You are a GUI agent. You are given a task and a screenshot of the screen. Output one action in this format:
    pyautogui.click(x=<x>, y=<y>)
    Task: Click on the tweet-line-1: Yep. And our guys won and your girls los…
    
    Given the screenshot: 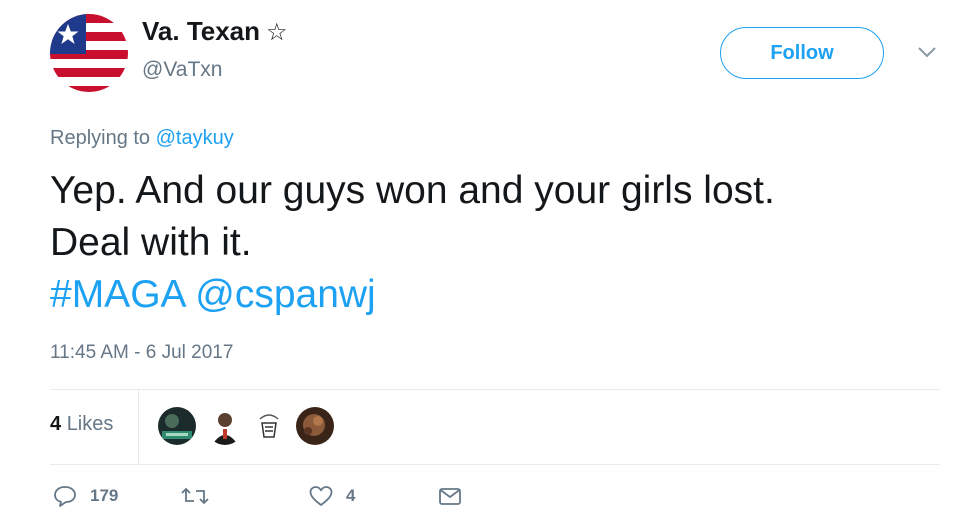 What is the action you would take?
    pyautogui.click(x=412, y=190)
    